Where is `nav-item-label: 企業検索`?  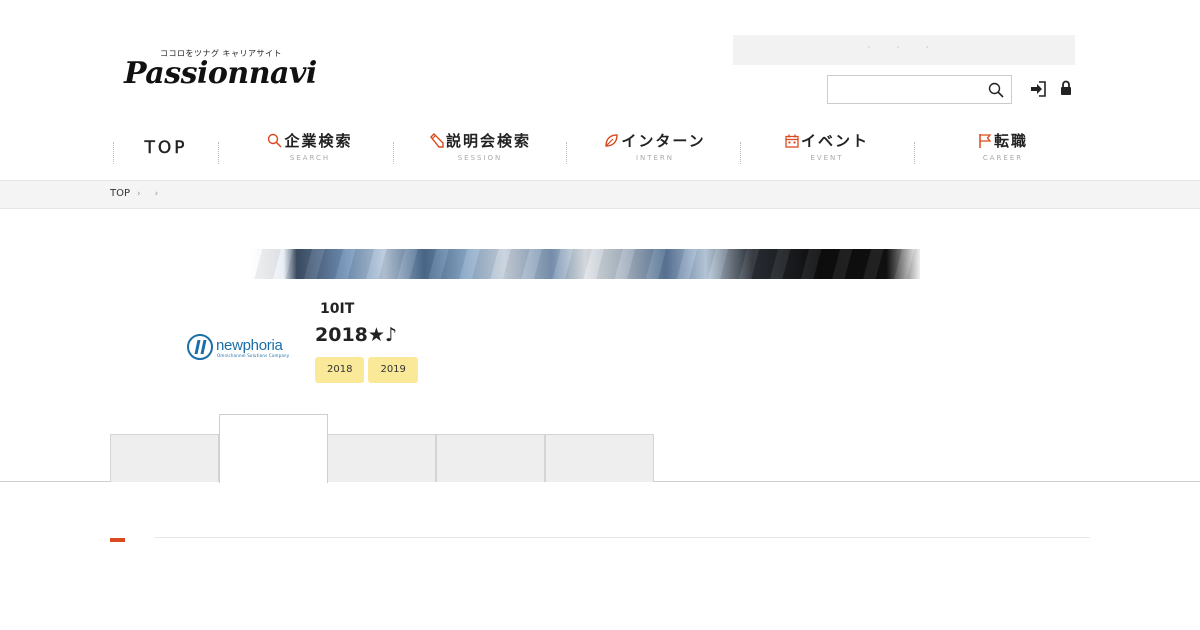 nav-item-label: 企業検索 is located at coordinates (318, 141).